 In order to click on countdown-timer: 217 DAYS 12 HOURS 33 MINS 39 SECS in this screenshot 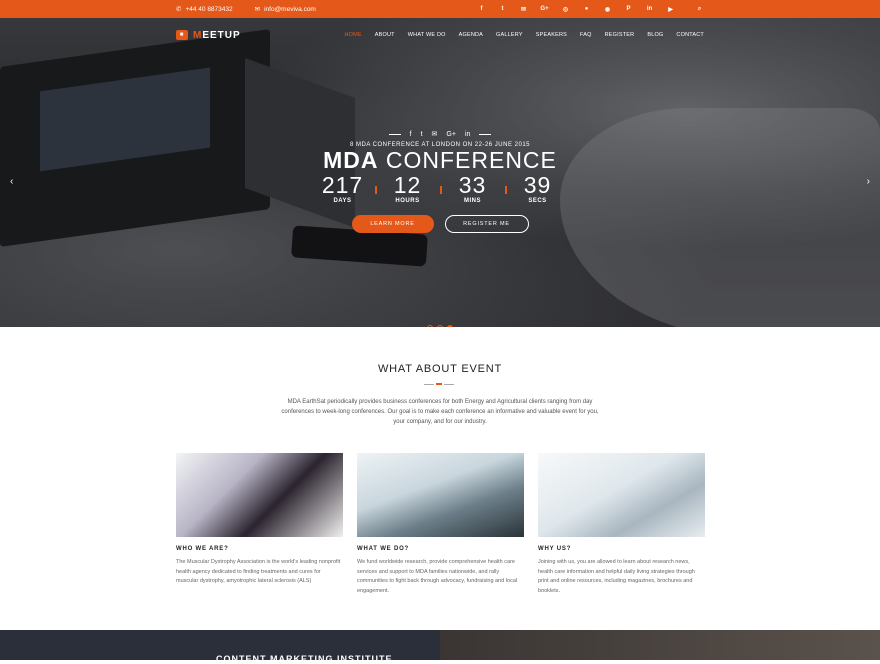, I will do `click(440, 188)`.